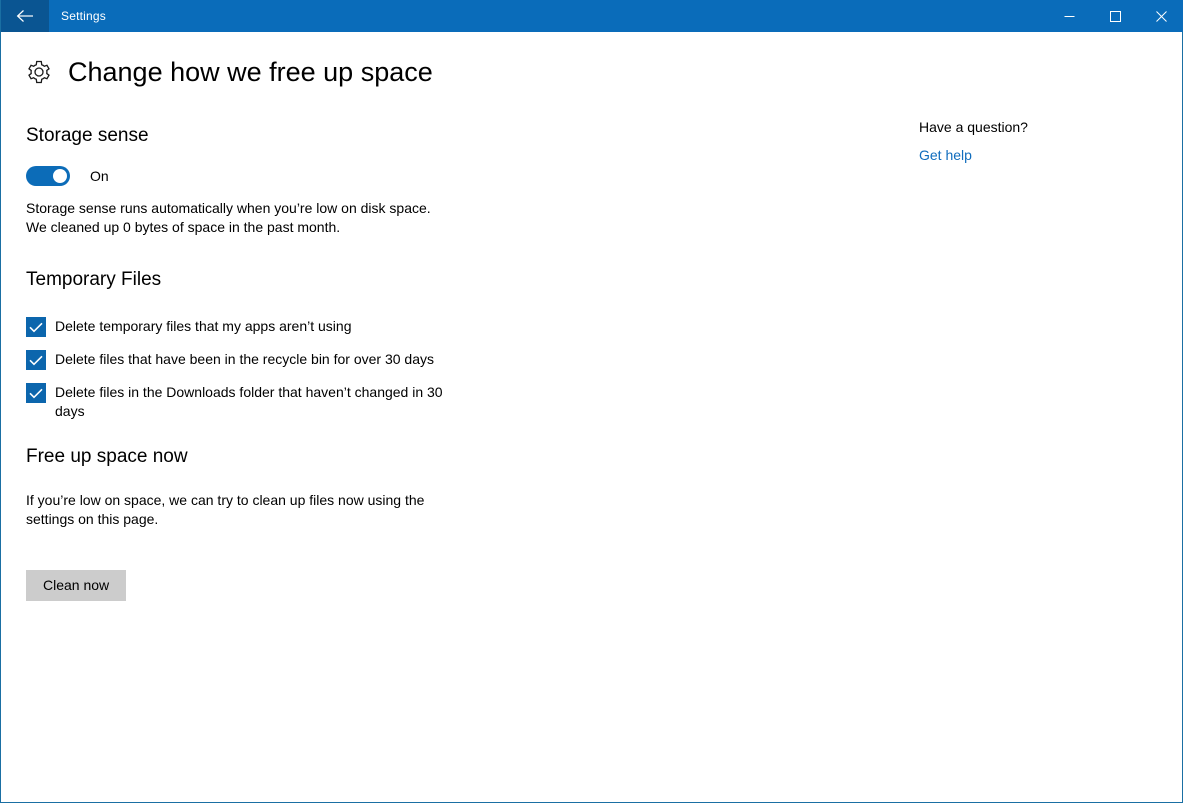 The height and width of the screenshot is (803, 1183). I want to click on clean-now-button: Clean now, so click(76, 585).